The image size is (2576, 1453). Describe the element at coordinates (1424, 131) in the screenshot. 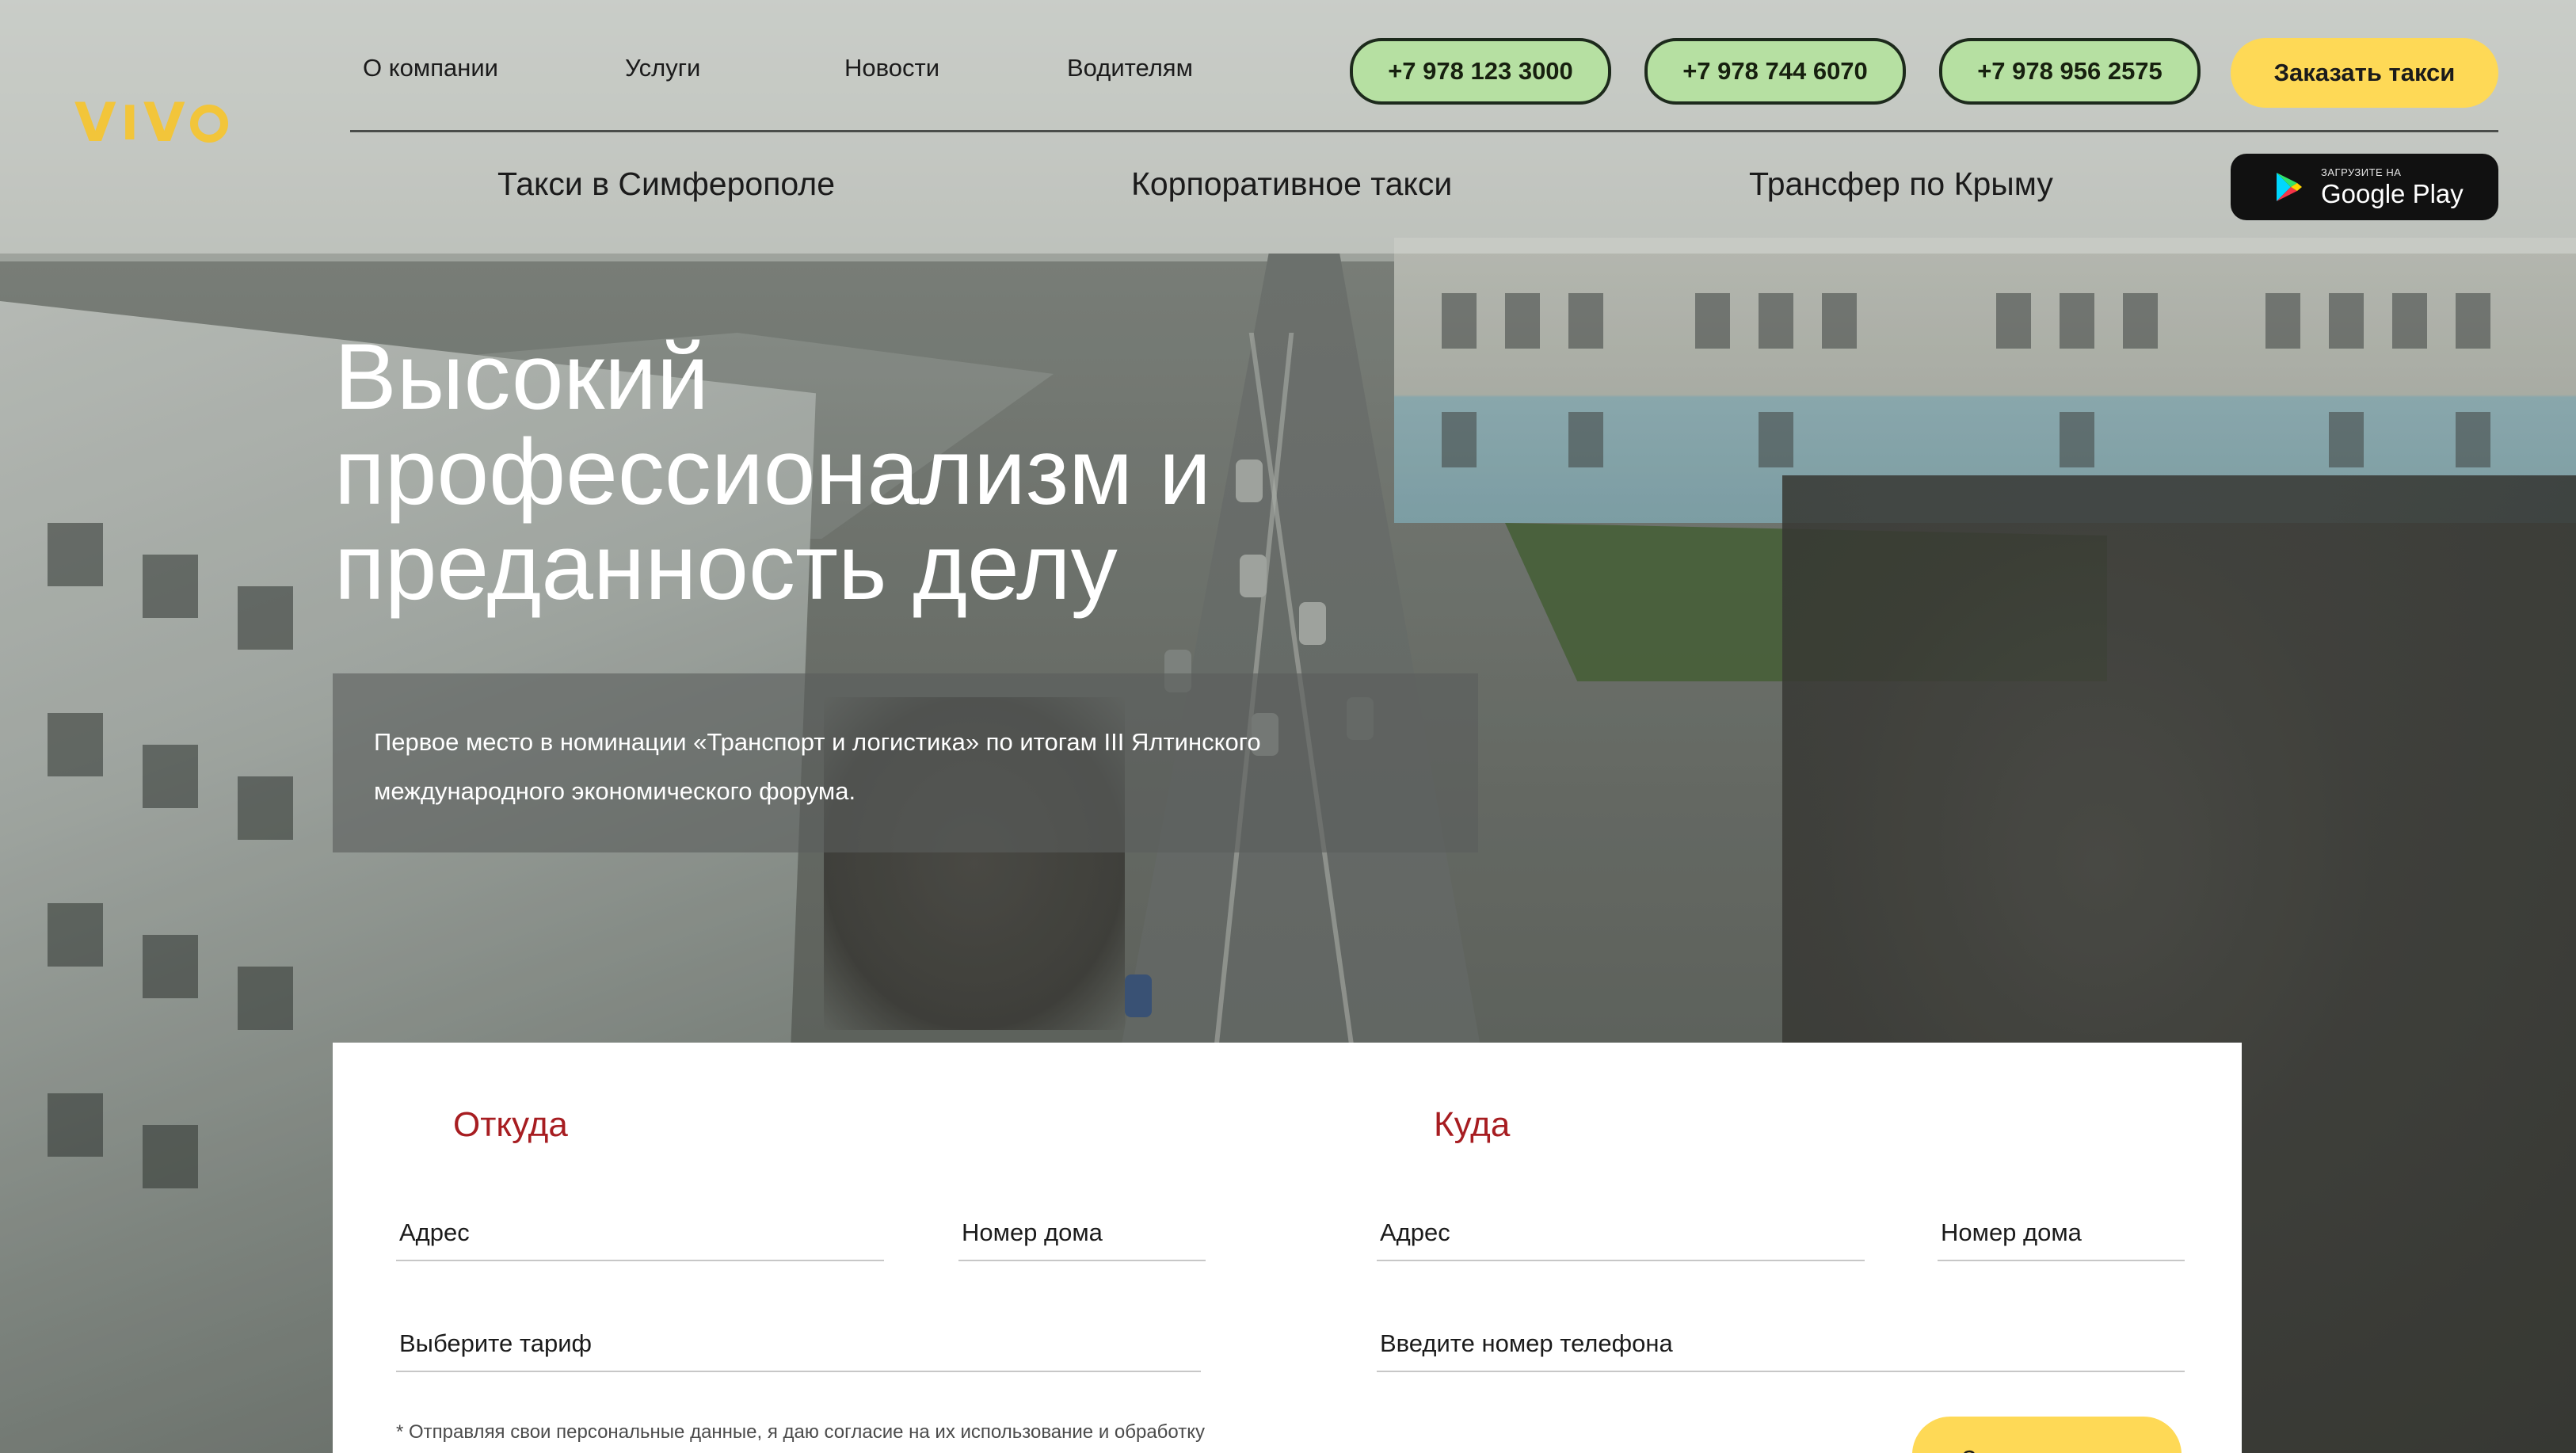

I see `header-divider` at that location.